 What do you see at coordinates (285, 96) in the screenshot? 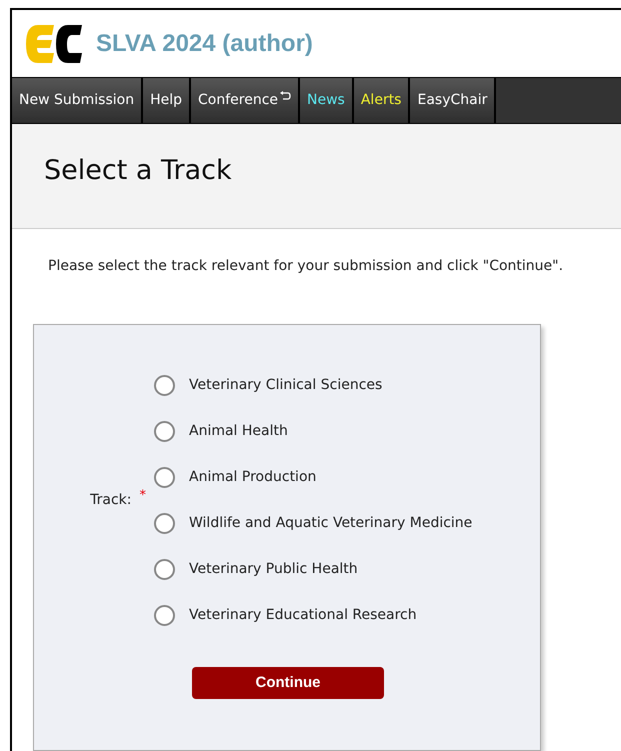
I see `return-arrow-icon` at bounding box center [285, 96].